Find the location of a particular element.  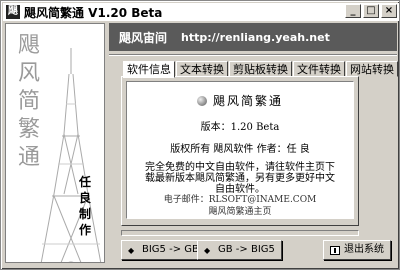

about-header: 飓风简繁通 is located at coordinates (240, 100).